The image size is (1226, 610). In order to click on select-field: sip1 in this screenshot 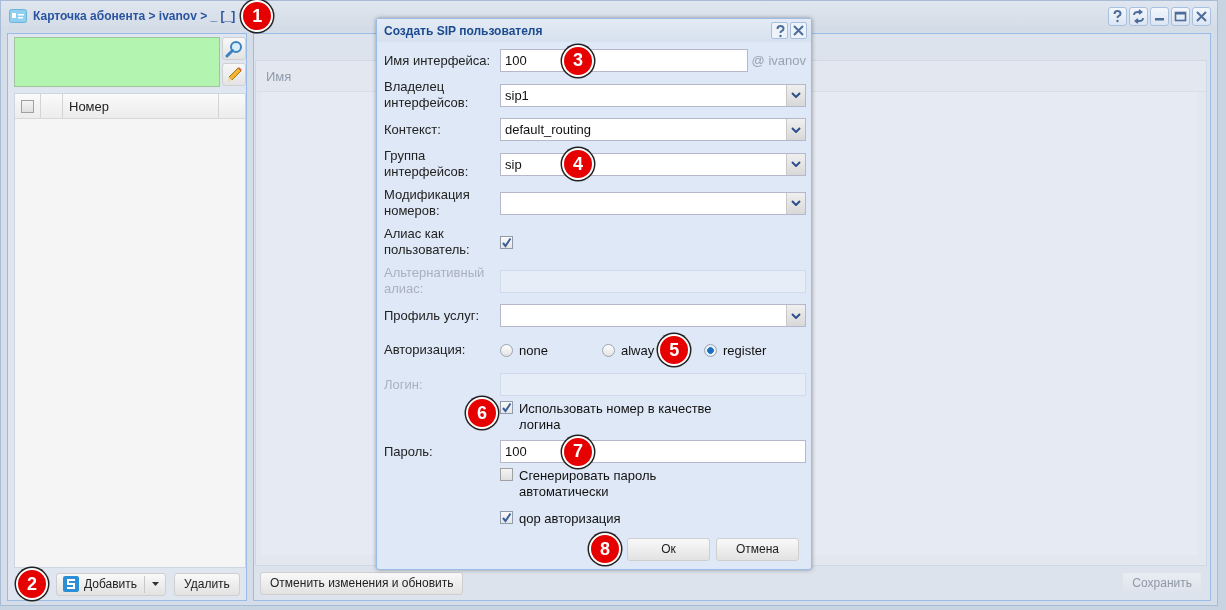, I will do `click(653, 95)`.